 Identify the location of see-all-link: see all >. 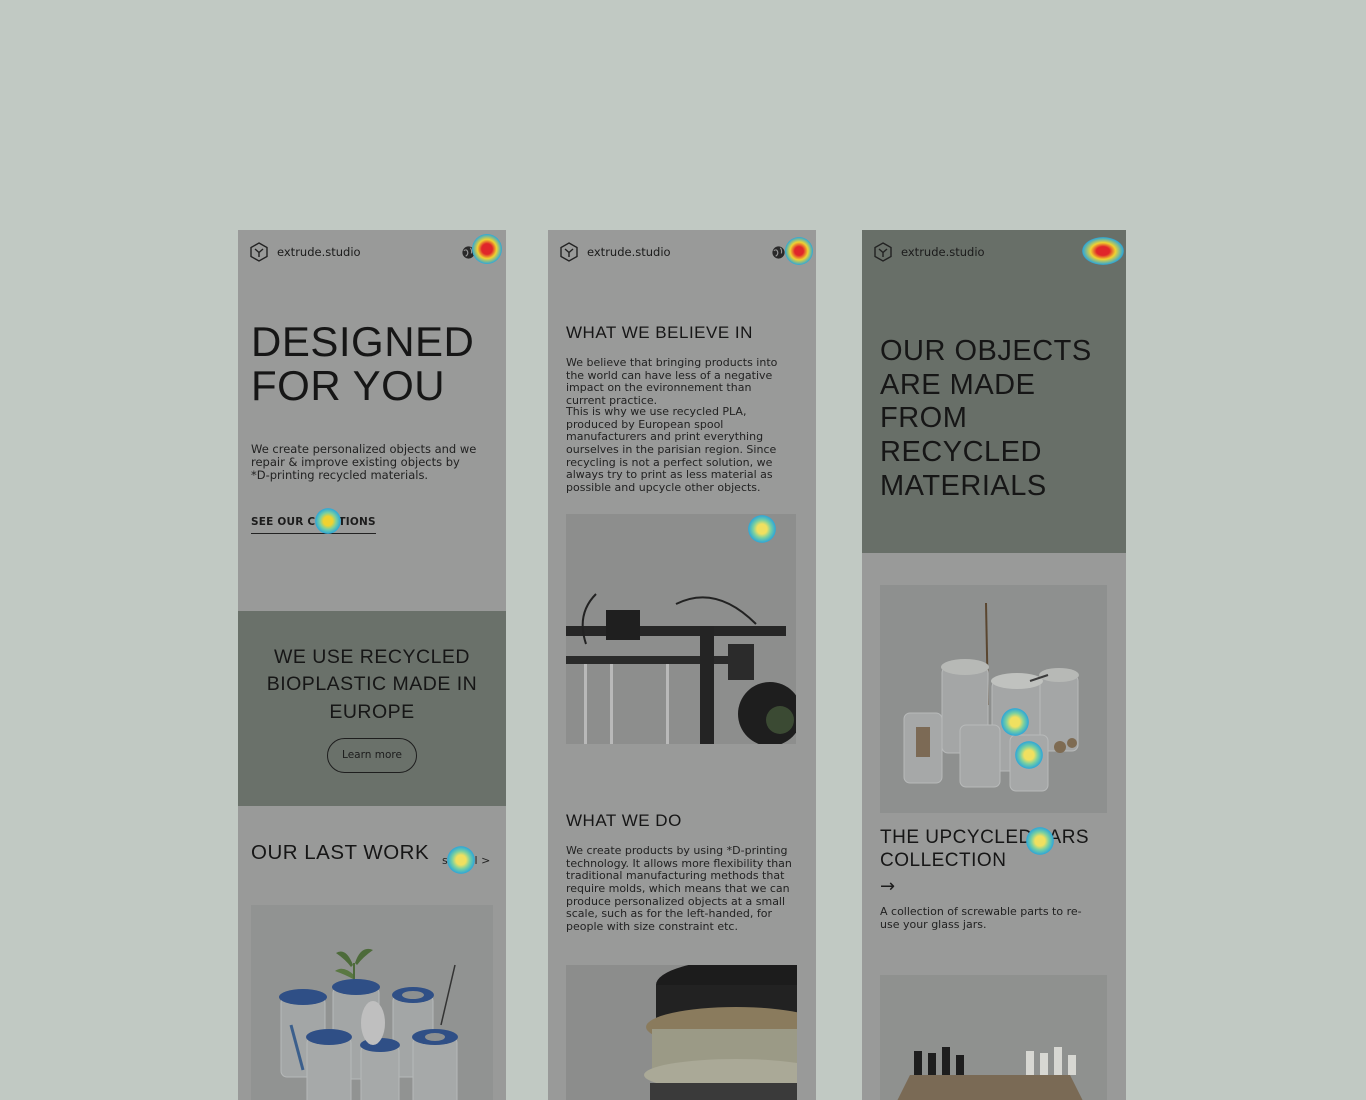
(466, 861).